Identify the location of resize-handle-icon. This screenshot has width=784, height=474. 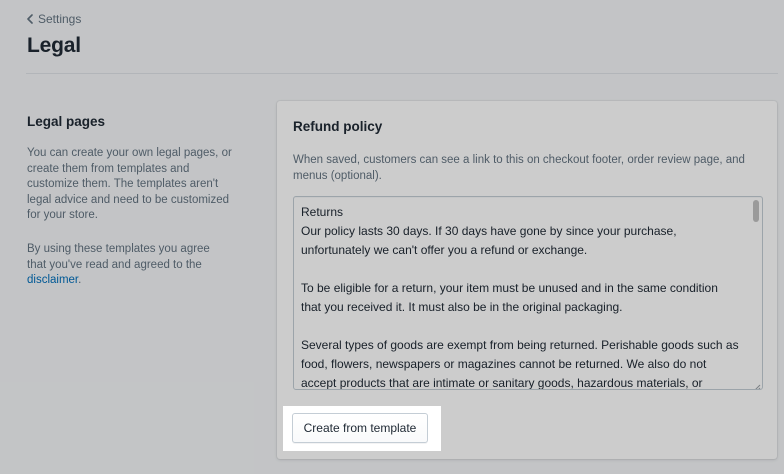
(756, 384).